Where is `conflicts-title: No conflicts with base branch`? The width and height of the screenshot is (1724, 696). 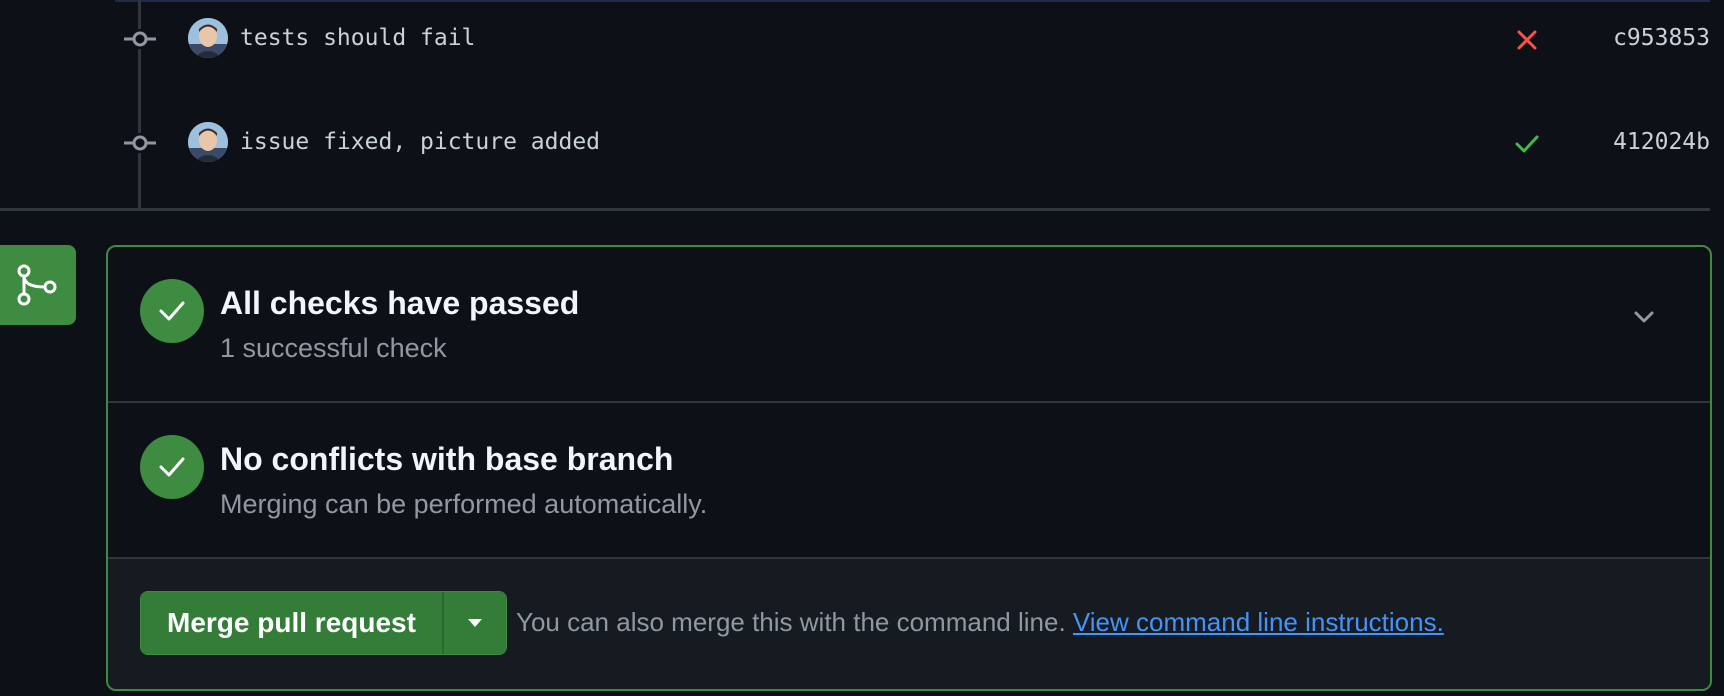
conflicts-title: No conflicts with base branch is located at coordinates (447, 459).